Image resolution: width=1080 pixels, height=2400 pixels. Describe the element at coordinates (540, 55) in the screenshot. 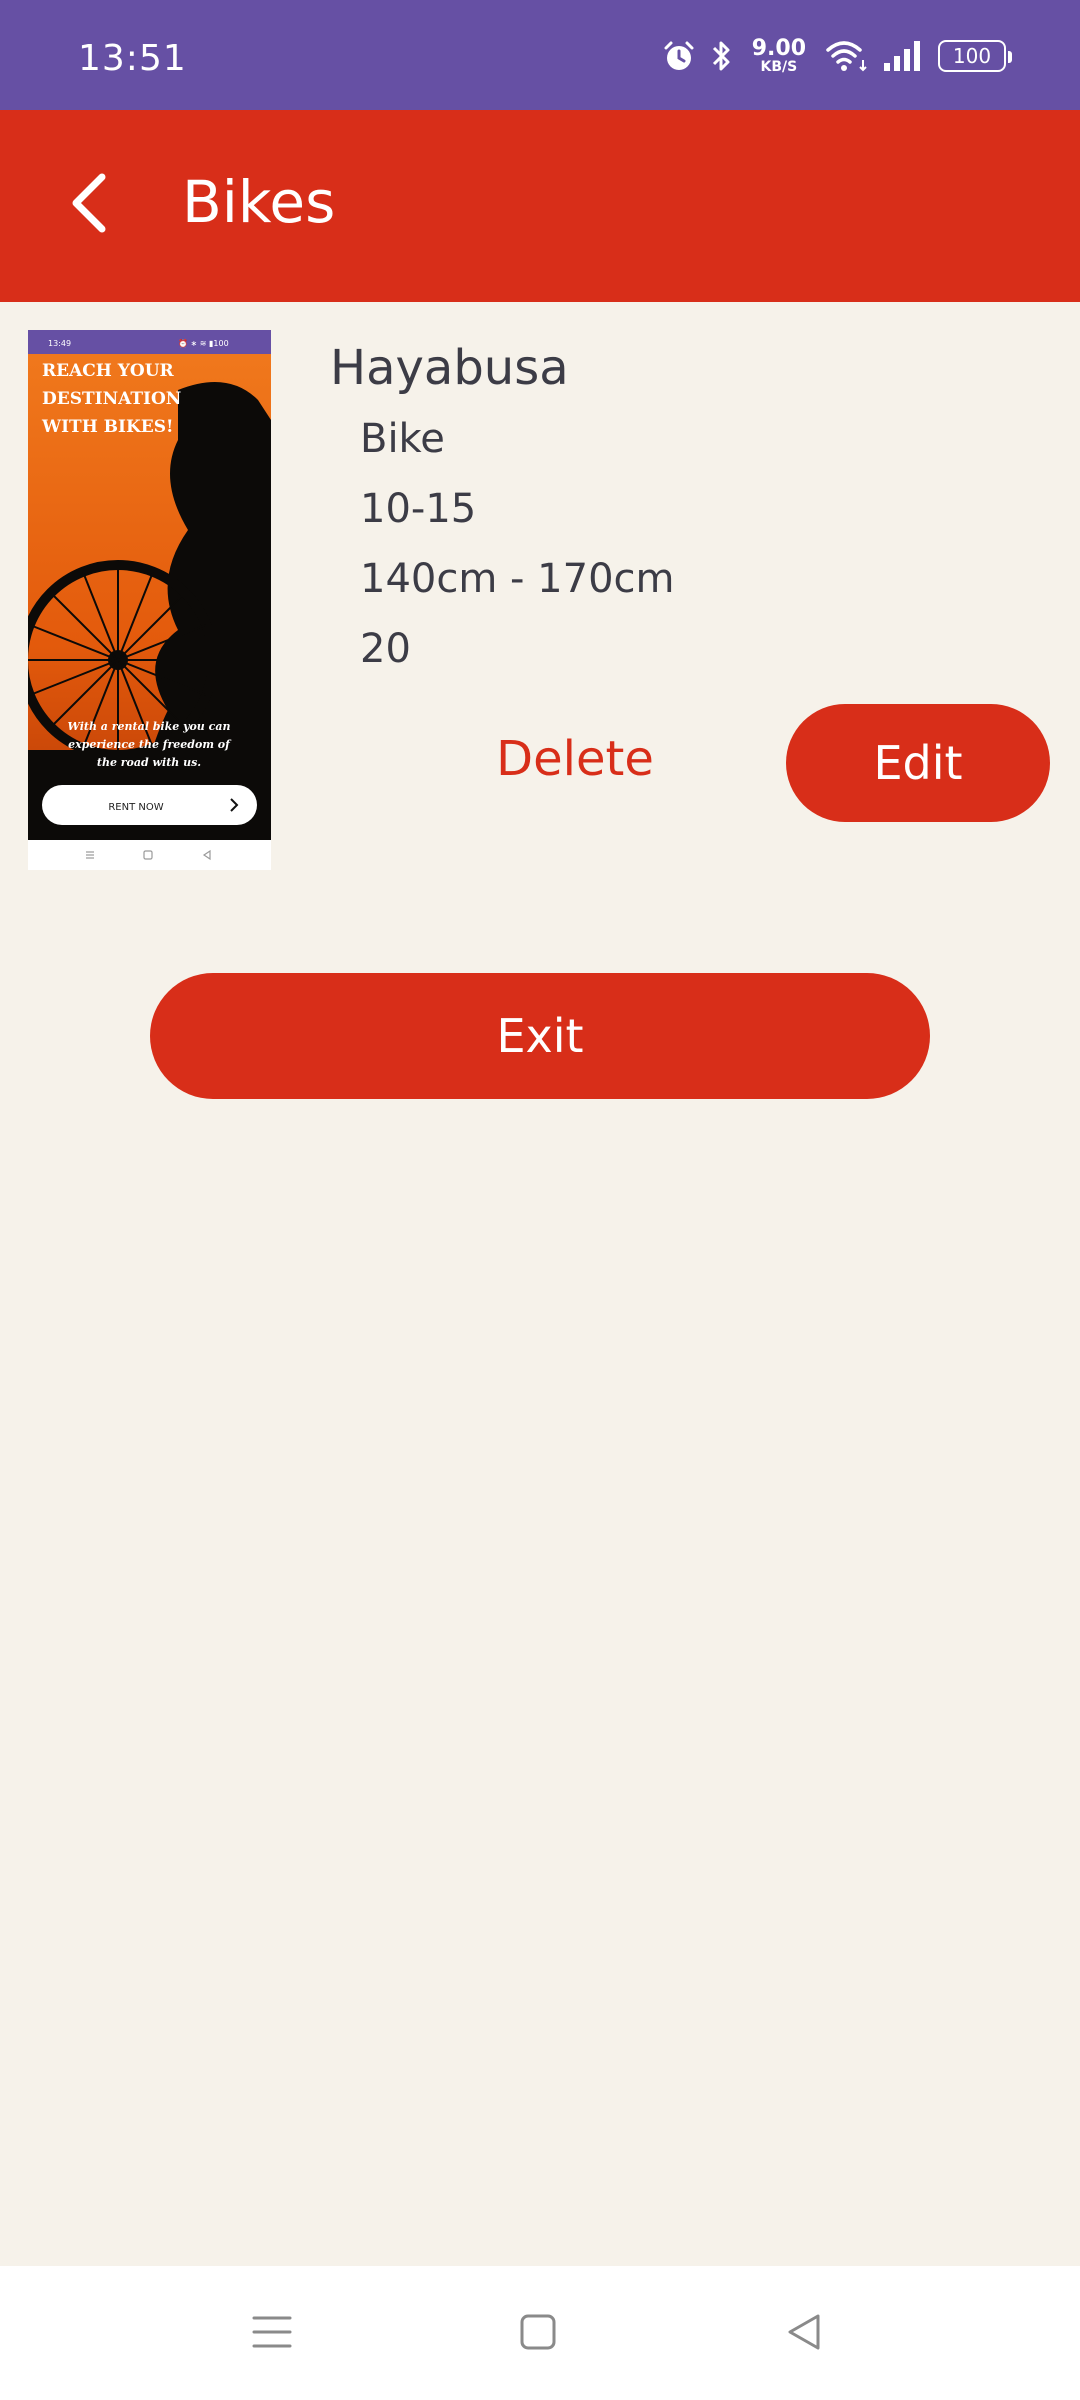

I see `status-bar: 13:51 9.00 KB/S 100` at that location.